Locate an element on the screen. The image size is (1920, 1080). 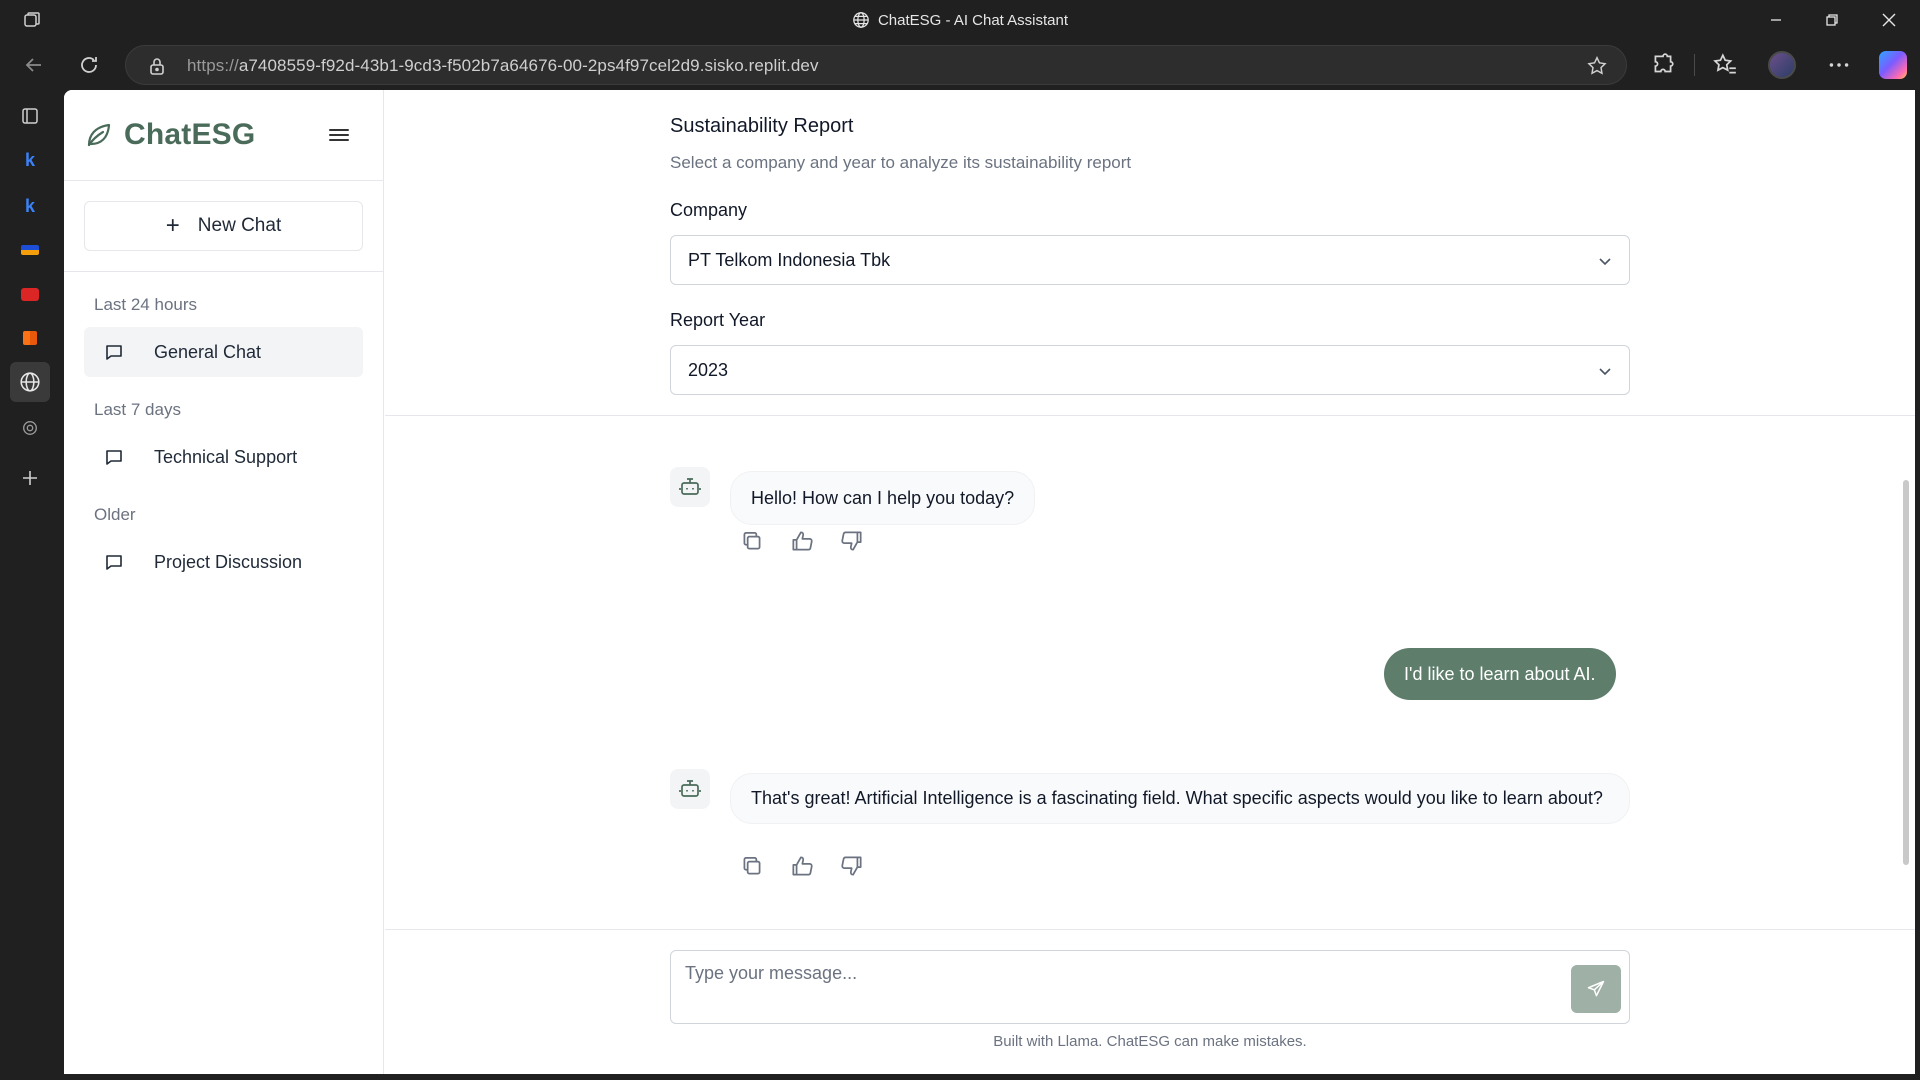
toolbar-divider is located at coordinates (1694, 65).